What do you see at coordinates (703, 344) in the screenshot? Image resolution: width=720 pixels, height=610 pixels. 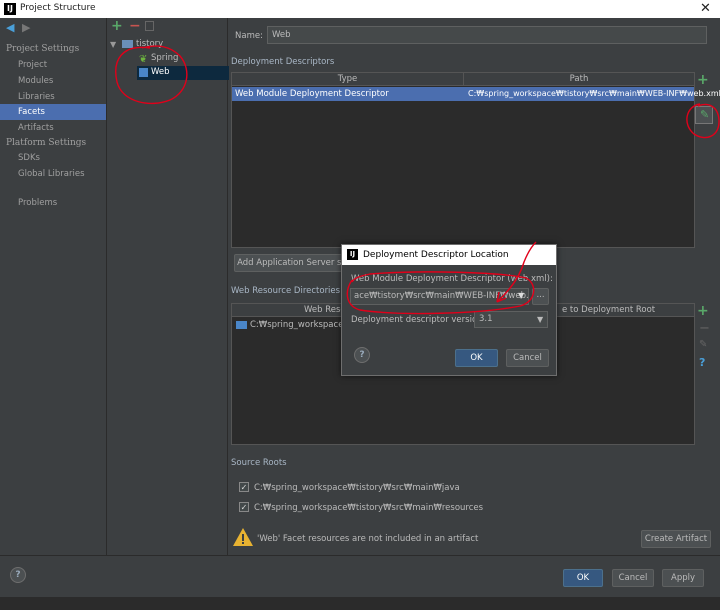 I see `edit-web-resource-icon: ✎` at bounding box center [703, 344].